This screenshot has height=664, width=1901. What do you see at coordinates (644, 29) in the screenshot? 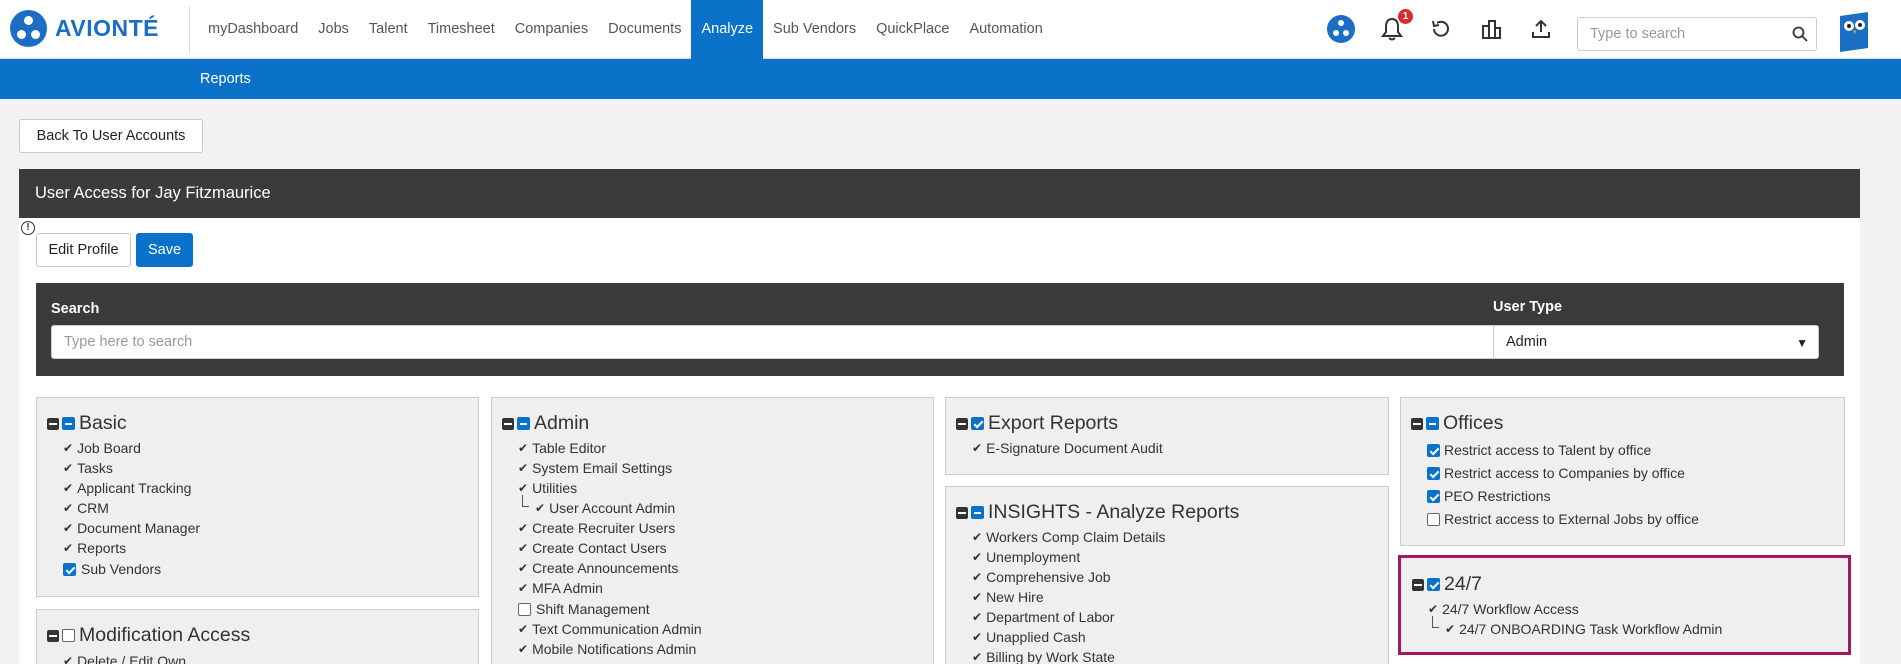
I see `nav-documents: Documents` at bounding box center [644, 29].